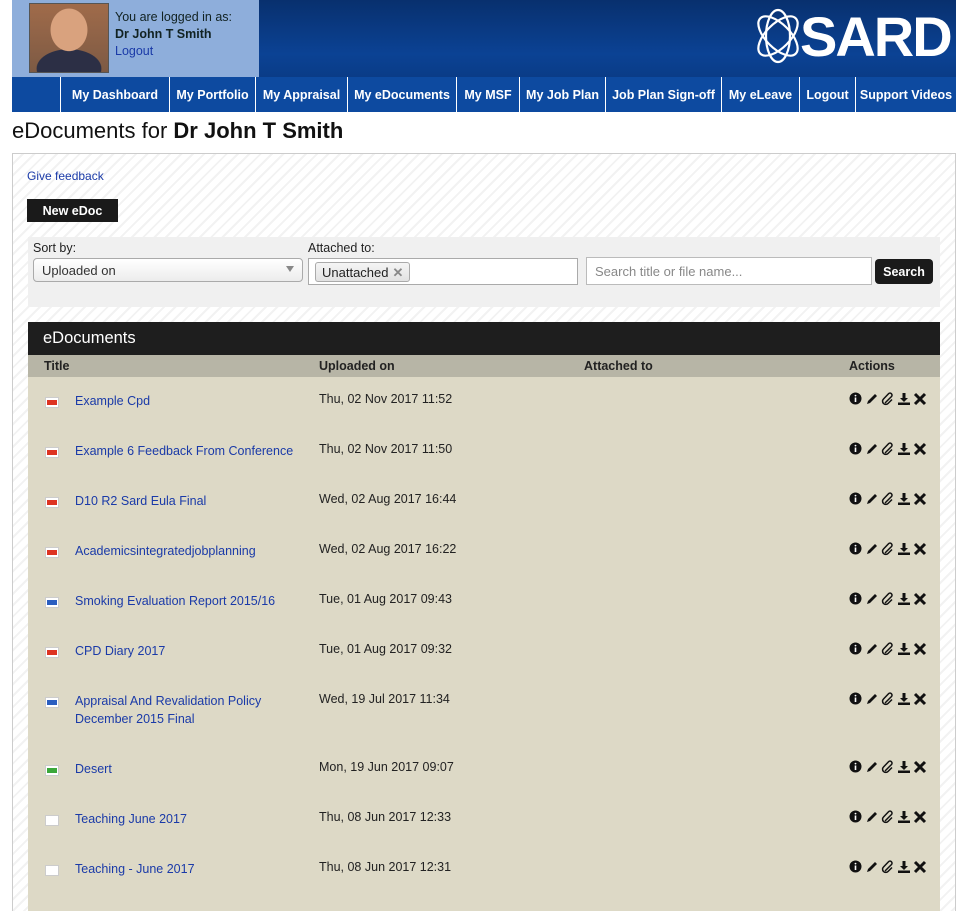 The height and width of the screenshot is (911, 968). What do you see at coordinates (190, 501) in the screenshot?
I see `document-title-link: D10 R2 Sard Eula Final` at bounding box center [190, 501].